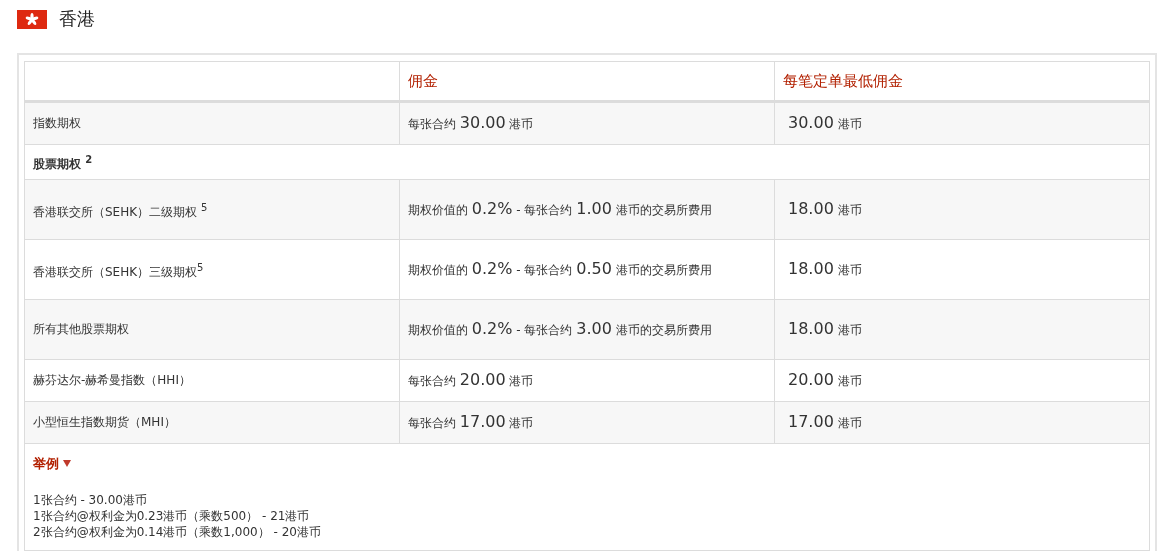  I want to click on flag-icon, so click(32, 19).